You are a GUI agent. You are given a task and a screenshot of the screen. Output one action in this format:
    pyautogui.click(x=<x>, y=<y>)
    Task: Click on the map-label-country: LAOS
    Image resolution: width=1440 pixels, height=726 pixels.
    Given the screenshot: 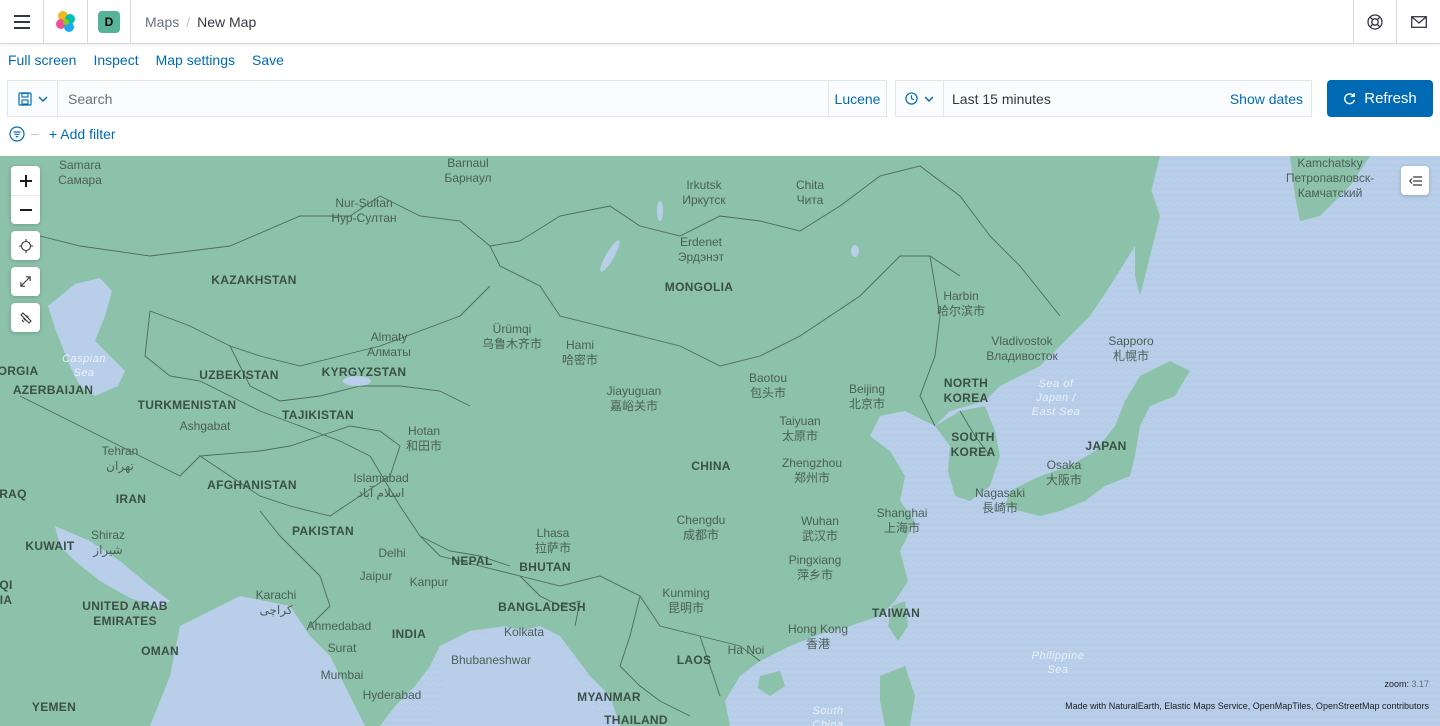 What is the action you would take?
    pyautogui.click(x=694, y=660)
    